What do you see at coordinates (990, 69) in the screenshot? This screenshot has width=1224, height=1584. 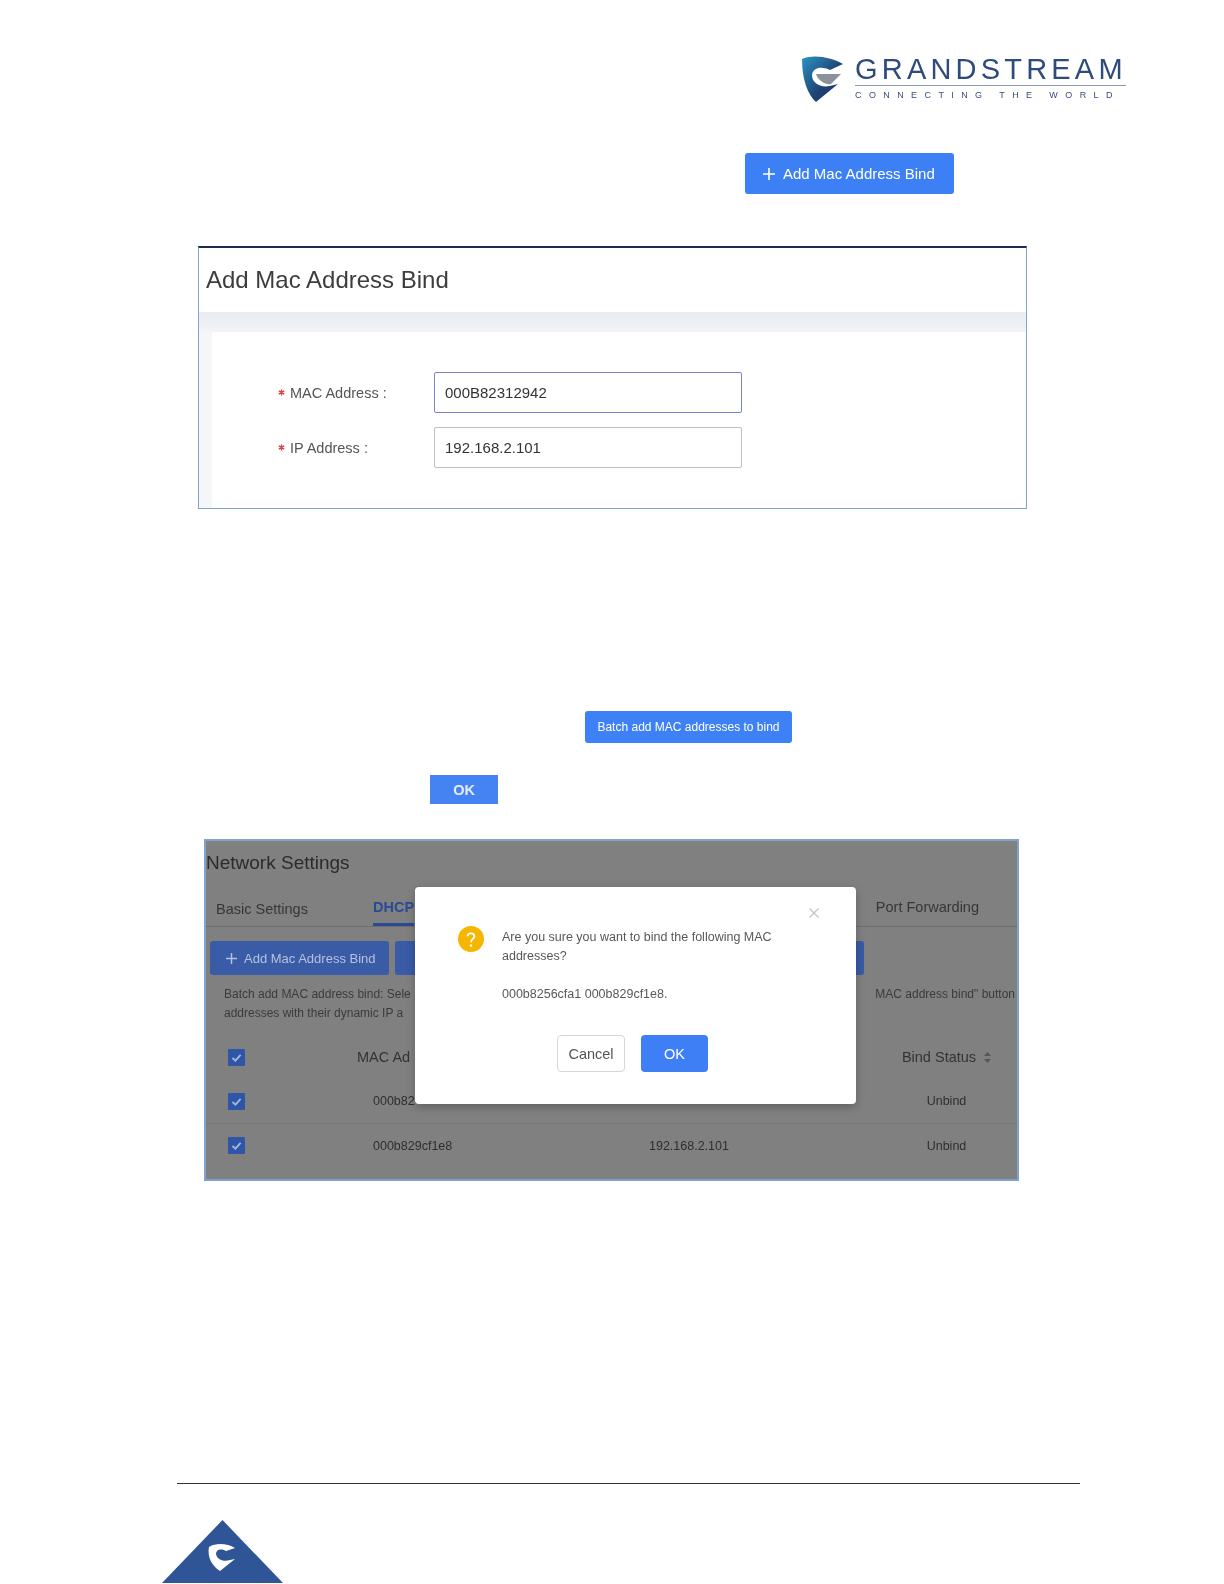 I see `brand-name: GRANDSTREAM` at bounding box center [990, 69].